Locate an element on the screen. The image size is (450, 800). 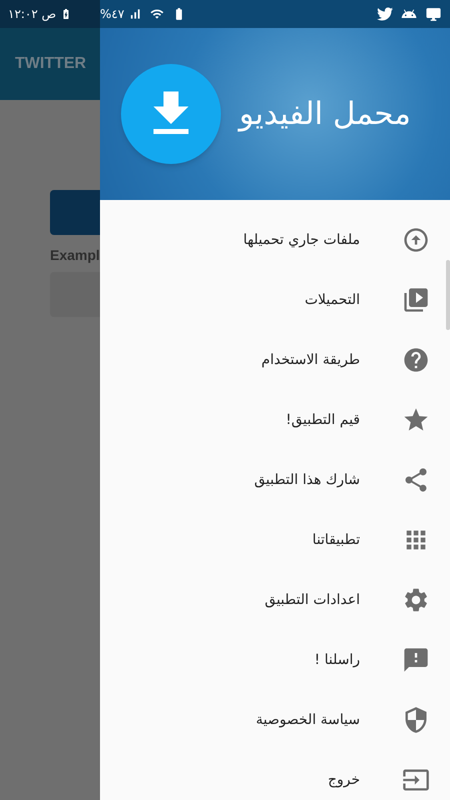
menu-item: تطبيقاتنا is located at coordinates (275, 540).